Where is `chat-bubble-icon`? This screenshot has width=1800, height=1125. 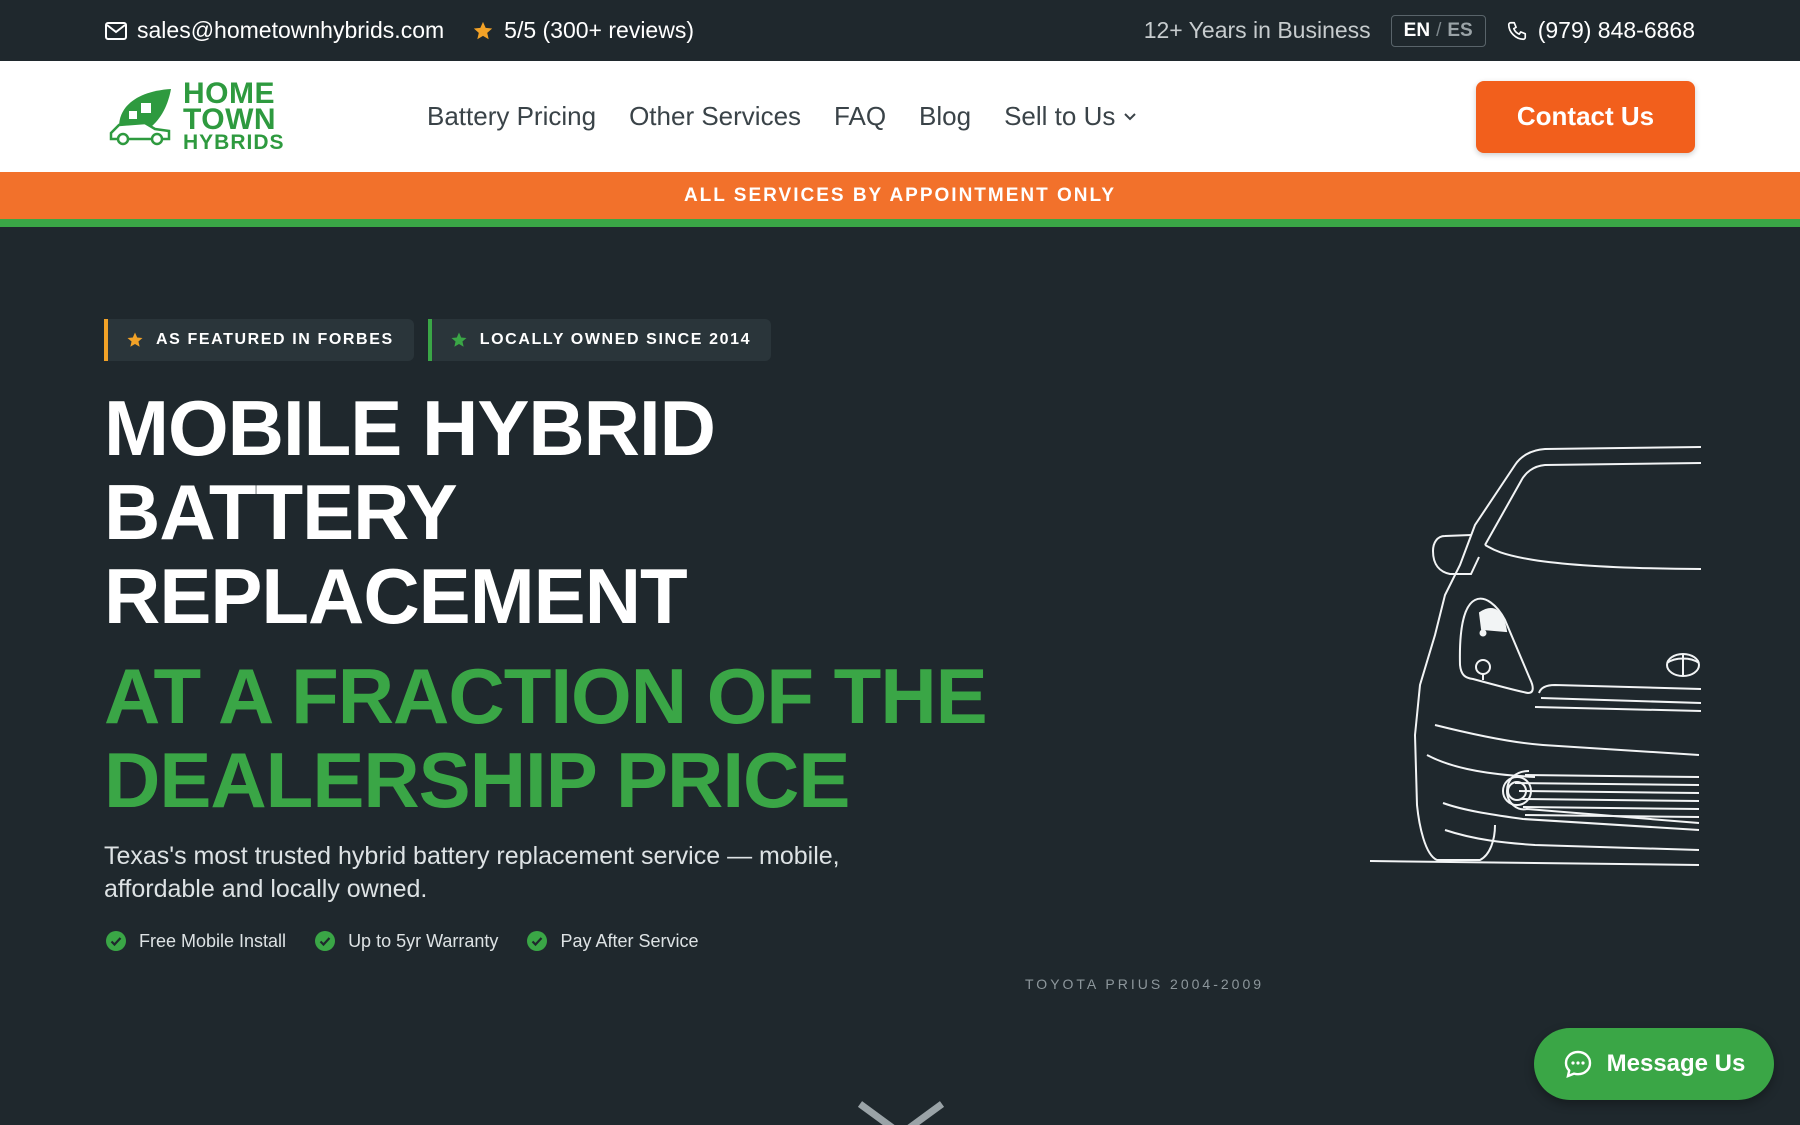 chat-bubble-icon is located at coordinates (1577, 1064).